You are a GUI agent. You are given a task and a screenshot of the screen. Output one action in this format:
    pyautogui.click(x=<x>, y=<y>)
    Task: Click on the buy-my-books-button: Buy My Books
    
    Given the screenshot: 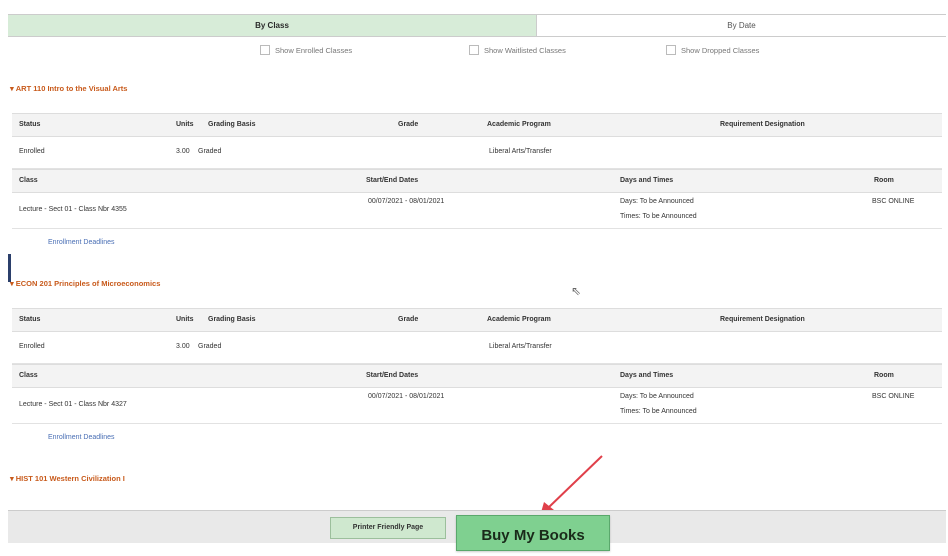 What is the action you would take?
    pyautogui.click(x=533, y=533)
    